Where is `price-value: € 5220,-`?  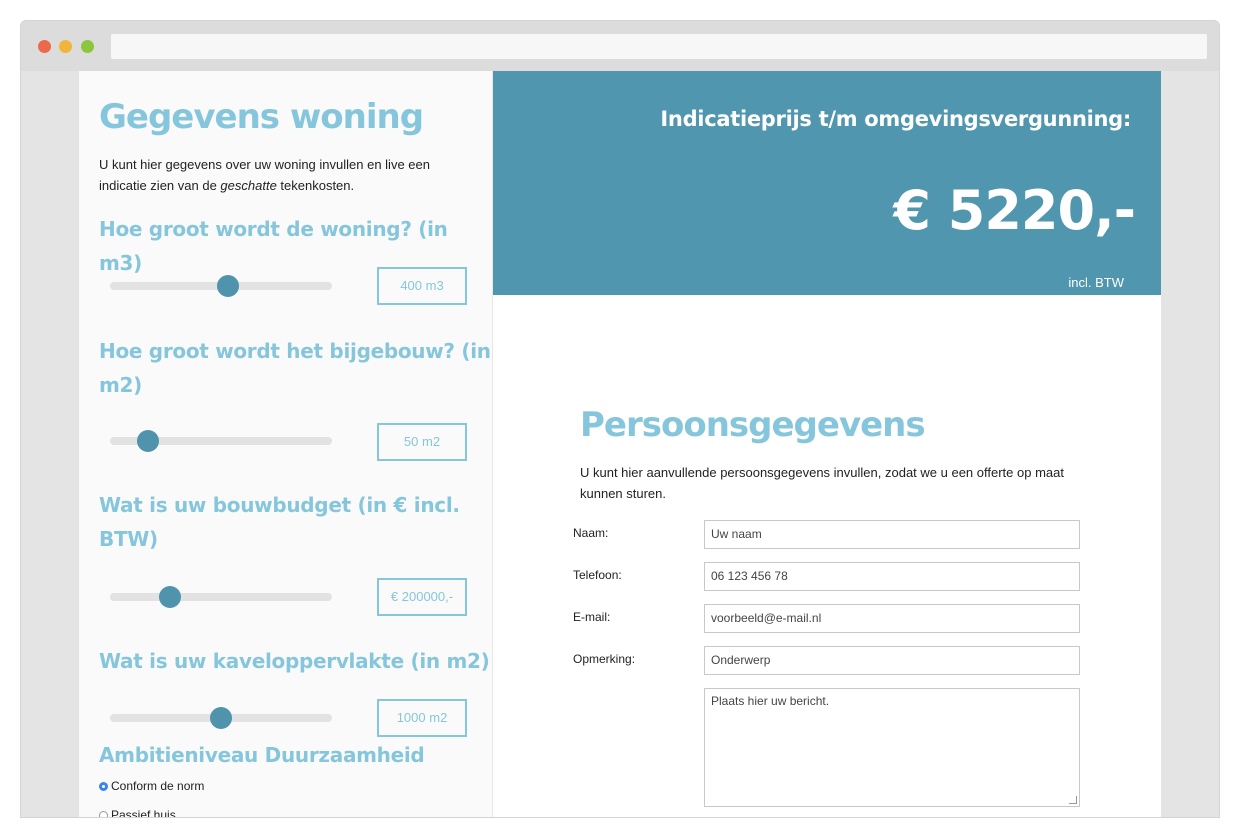
price-value: € 5220,- is located at coordinates (1014, 210).